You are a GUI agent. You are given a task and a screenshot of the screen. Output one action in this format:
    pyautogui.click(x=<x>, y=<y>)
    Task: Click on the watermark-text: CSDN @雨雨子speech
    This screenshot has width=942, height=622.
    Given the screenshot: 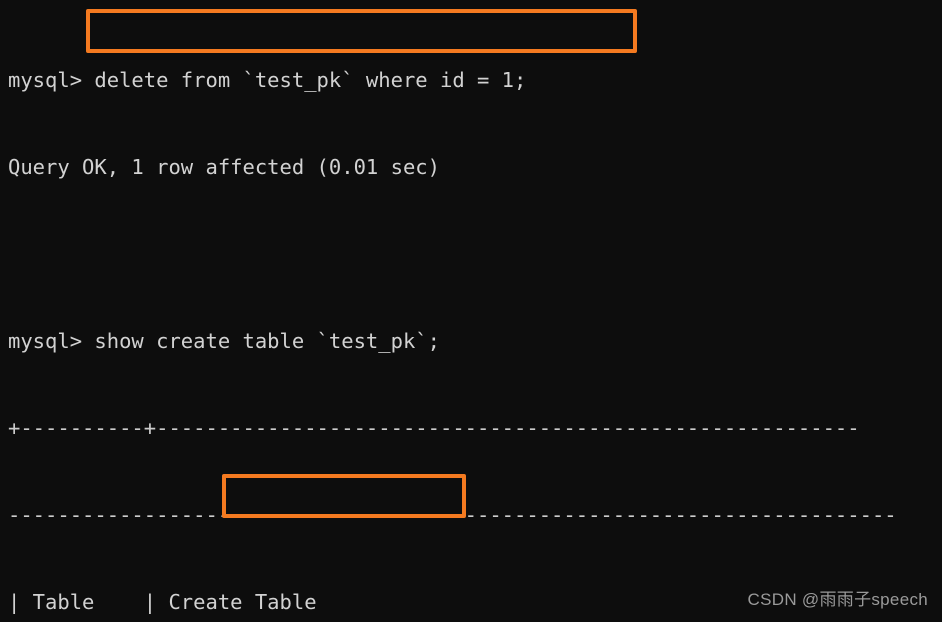 What is the action you would take?
    pyautogui.click(x=837, y=599)
    